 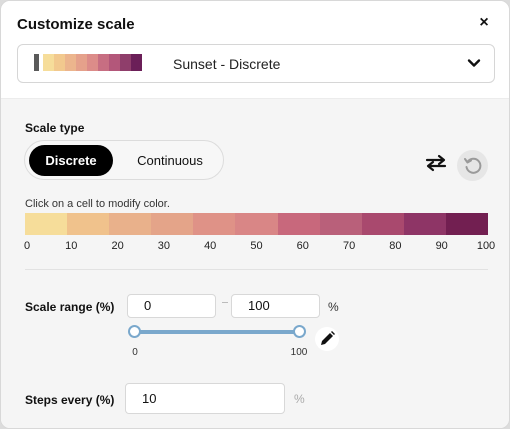 I want to click on scale-preview-swatch, so click(x=88, y=62).